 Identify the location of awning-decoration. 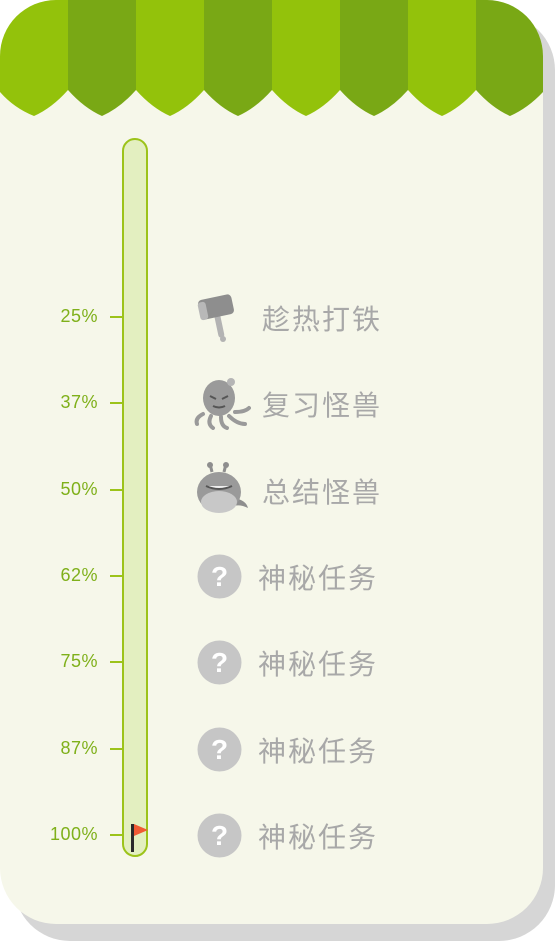
(271, 58).